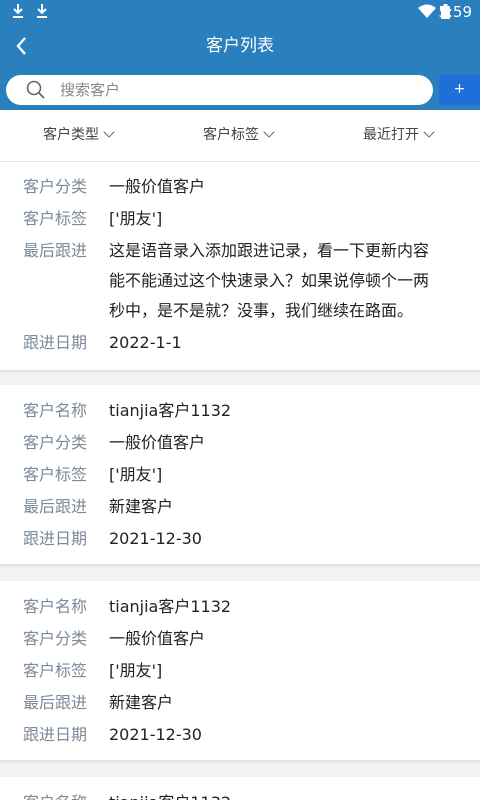  What do you see at coordinates (231, 135) in the screenshot?
I see `filter-label: 客户标签` at bounding box center [231, 135].